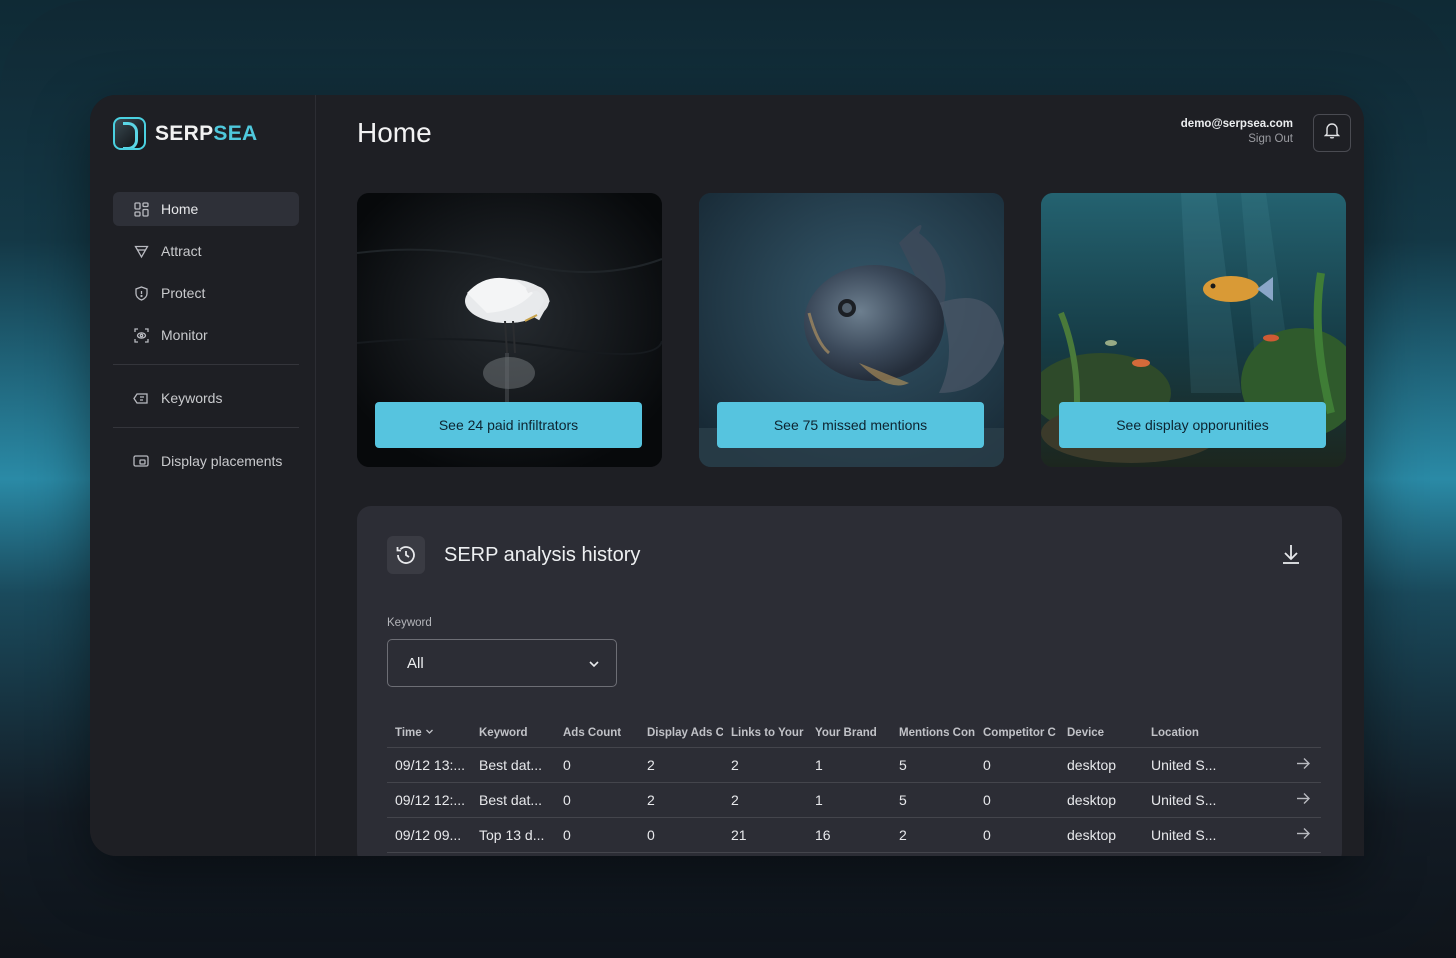 The height and width of the screenshot is (958, 1456). Describe the element at coordinates (765, 733) in the screenshot. I see `column-header: Links to Your I` at that location.